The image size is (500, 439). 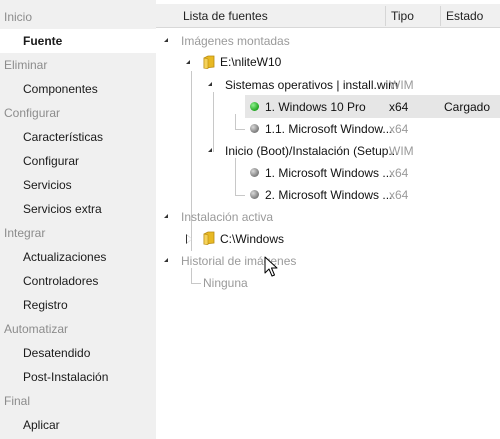 I want to click on sidebar-category-final: Final, so click(x=17, y=401).